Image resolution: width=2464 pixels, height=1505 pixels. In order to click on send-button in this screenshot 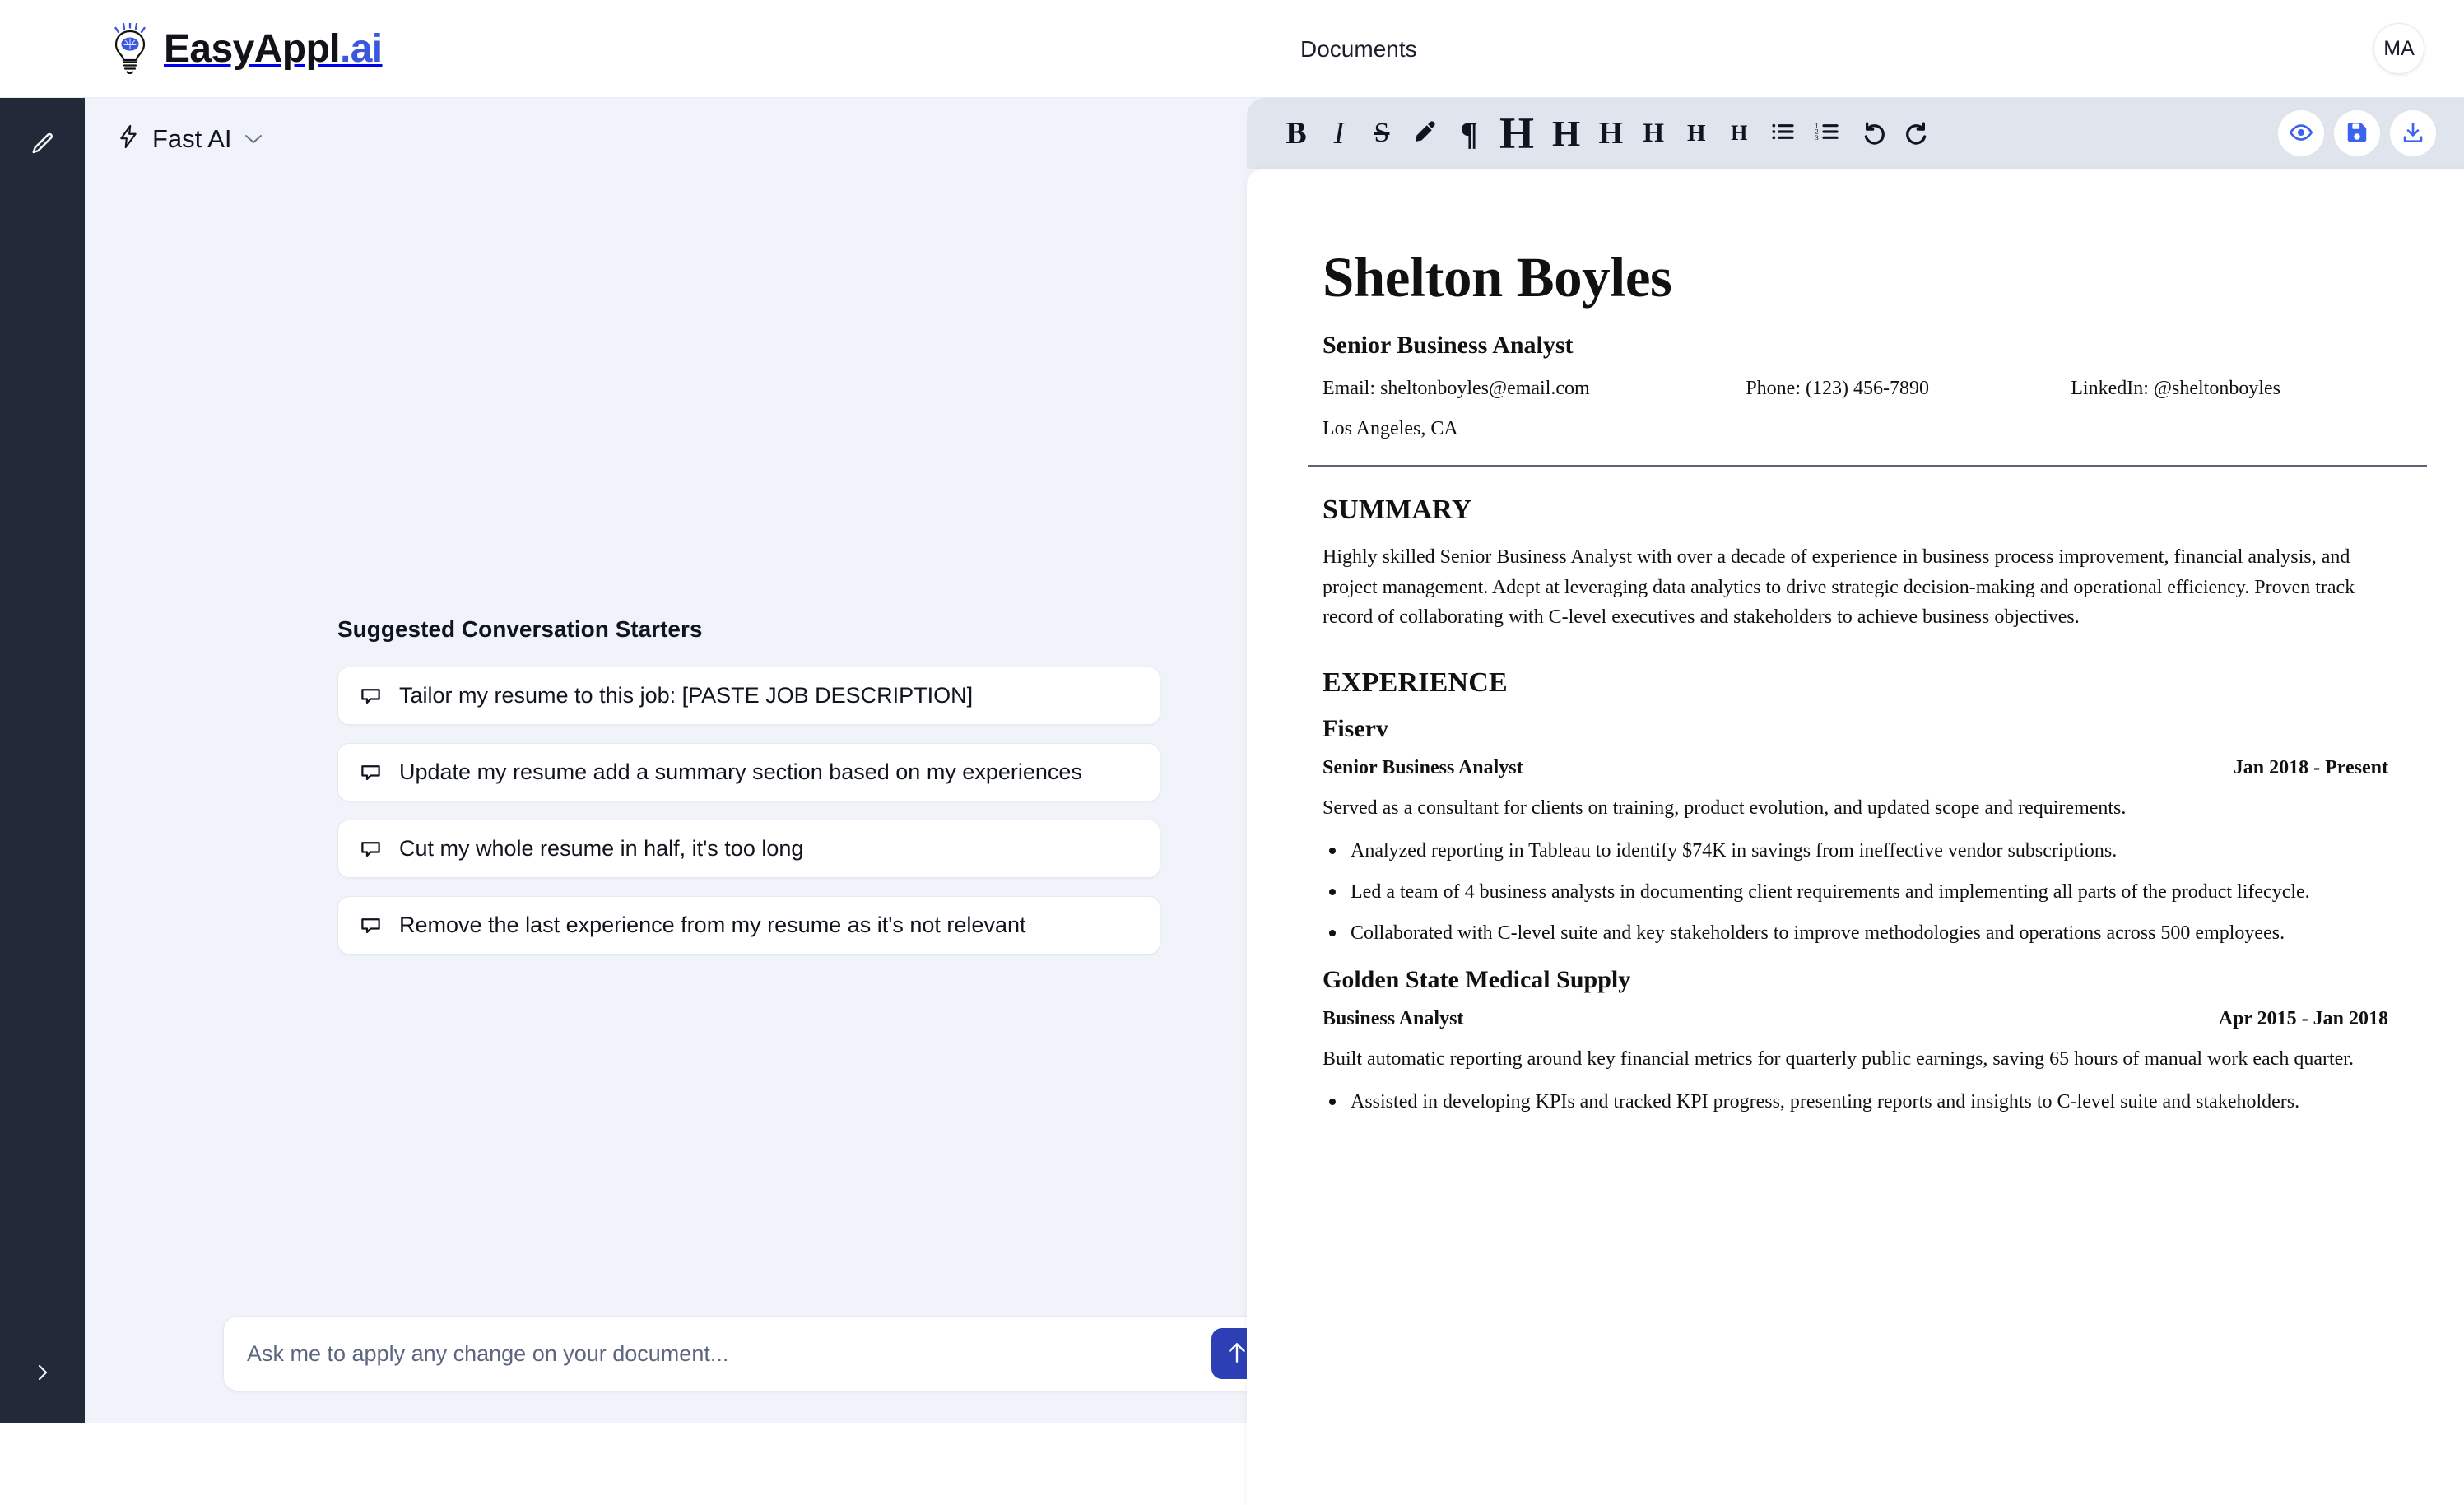, I will do `click(1229, 1353)`.